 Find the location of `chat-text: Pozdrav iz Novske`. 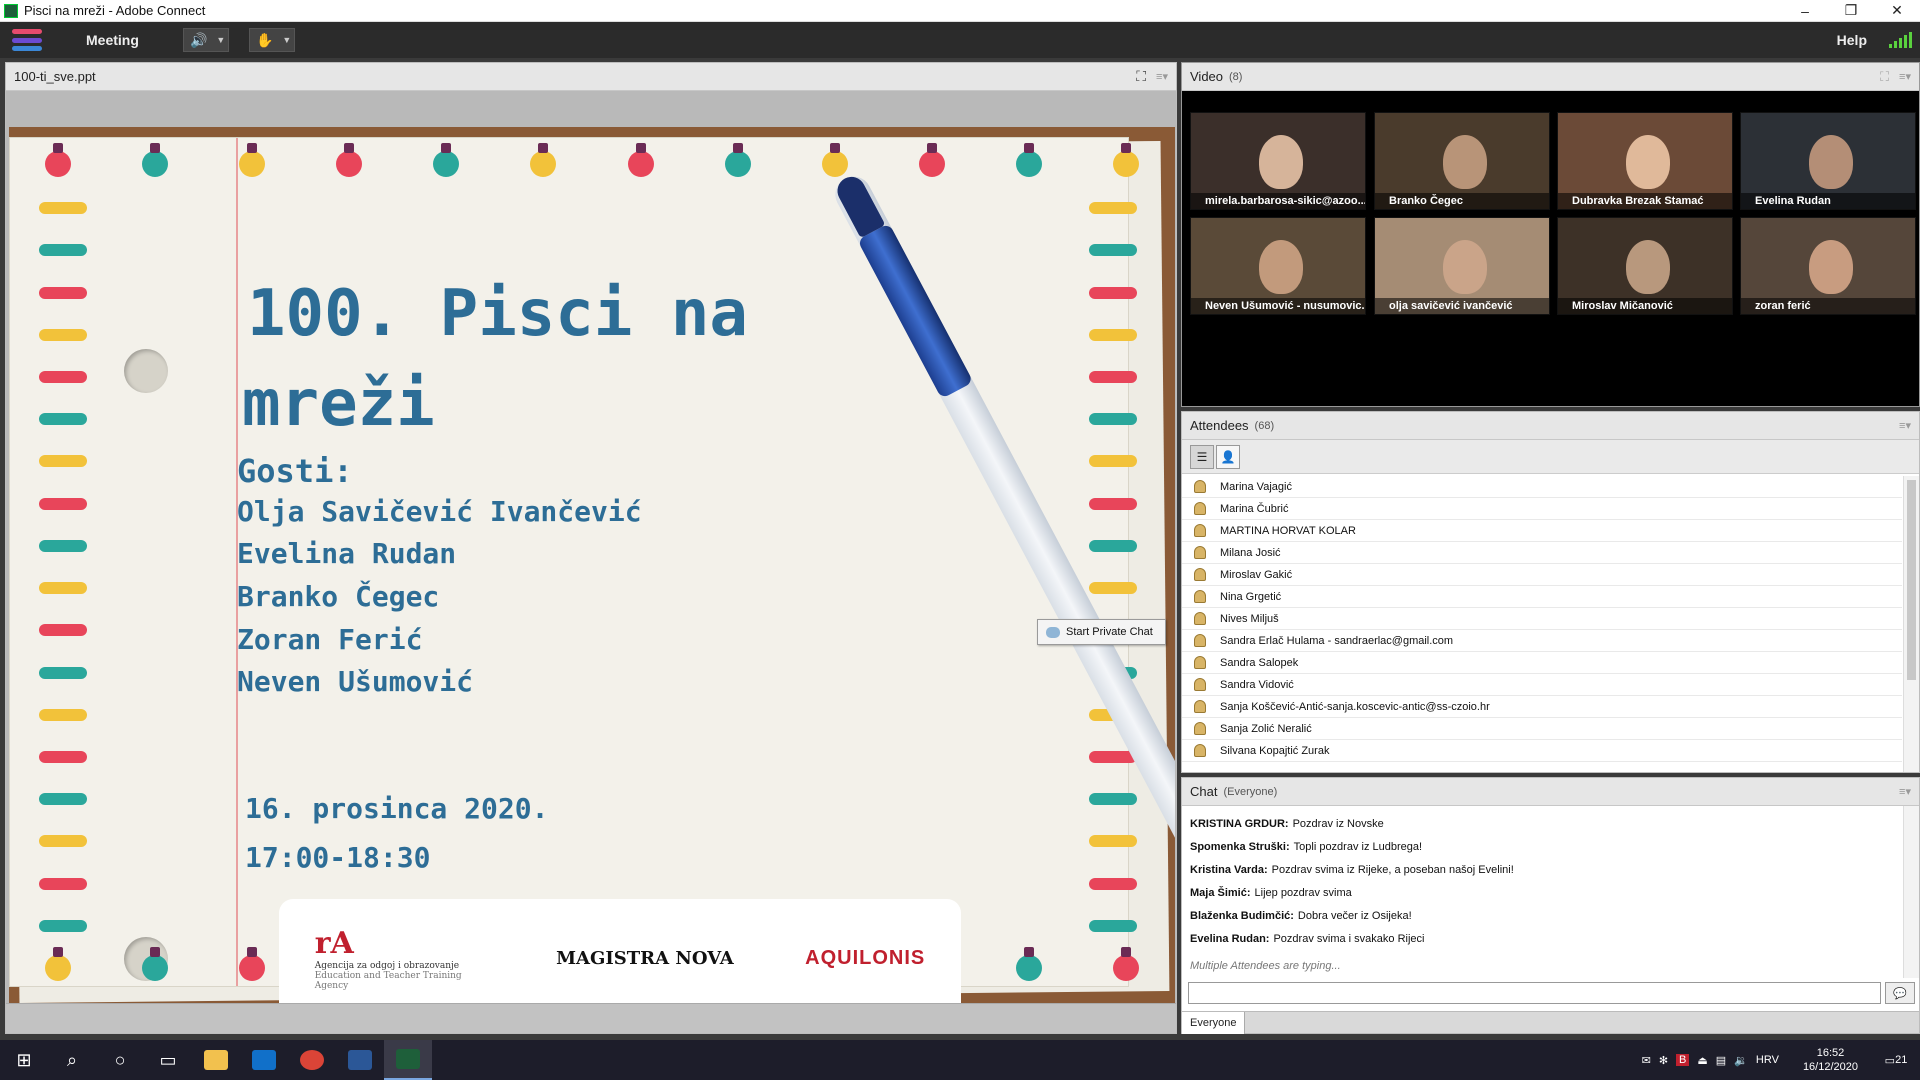

chat-text: Pozdrav iz Novske is located at coordinates (1338, 823).